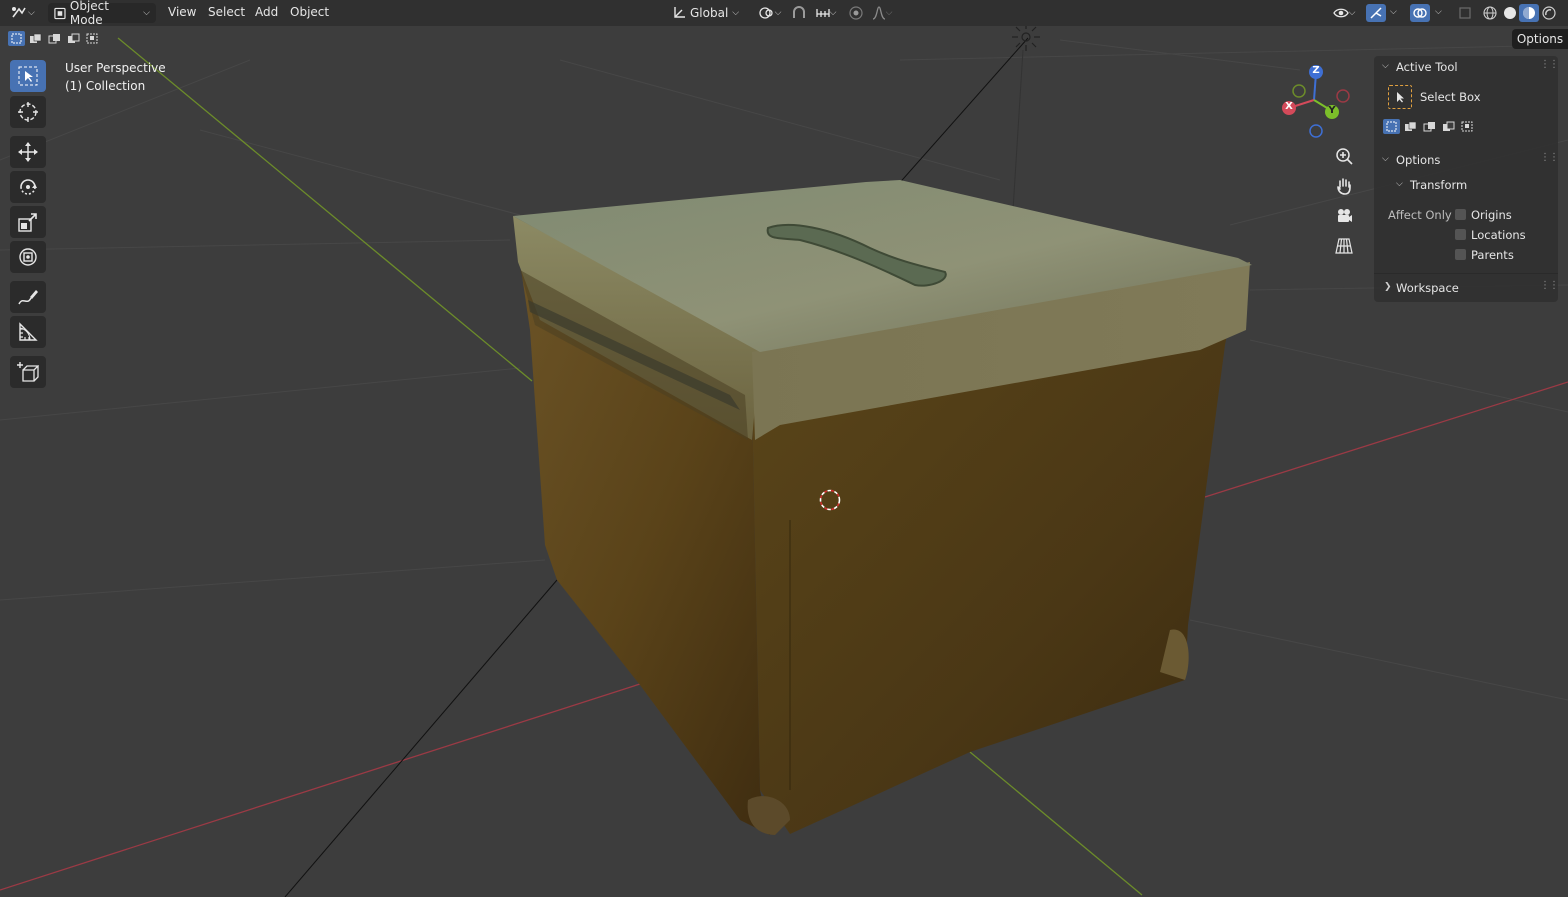  I want to click on wireframe-shading-button, so click(1490, 13).